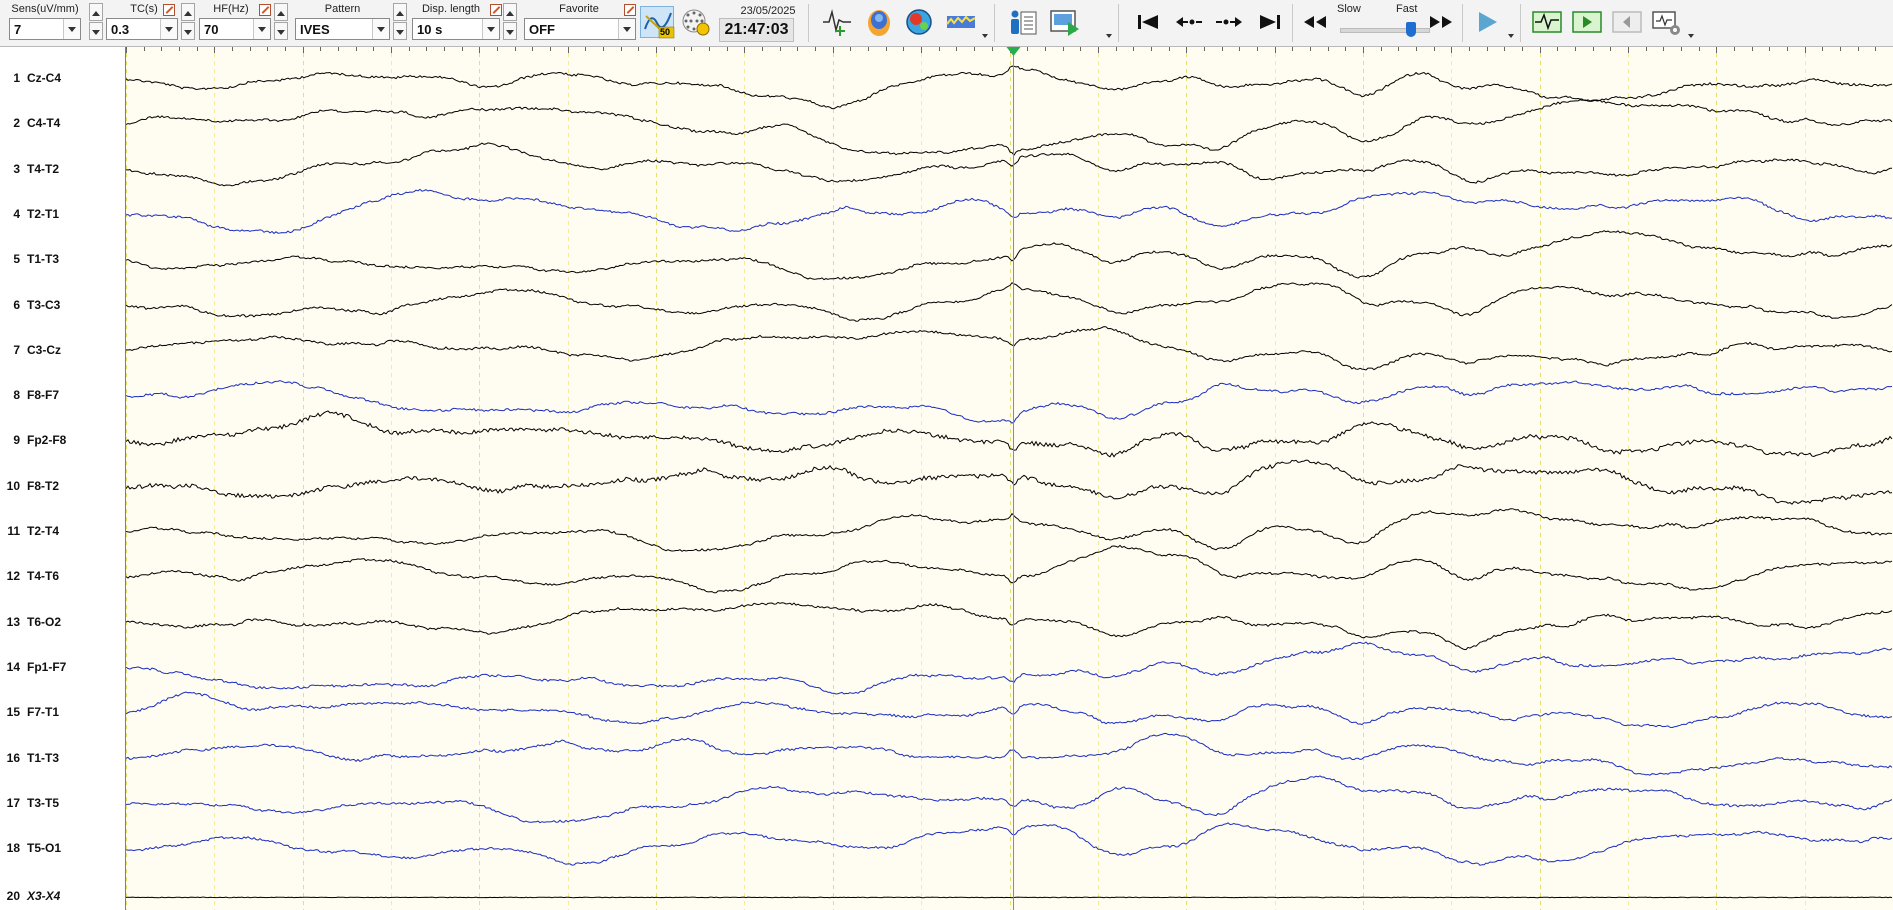  Describe the element at coordinates (13, 802) in the screenshot. I see `channel-number: 17` at that location.